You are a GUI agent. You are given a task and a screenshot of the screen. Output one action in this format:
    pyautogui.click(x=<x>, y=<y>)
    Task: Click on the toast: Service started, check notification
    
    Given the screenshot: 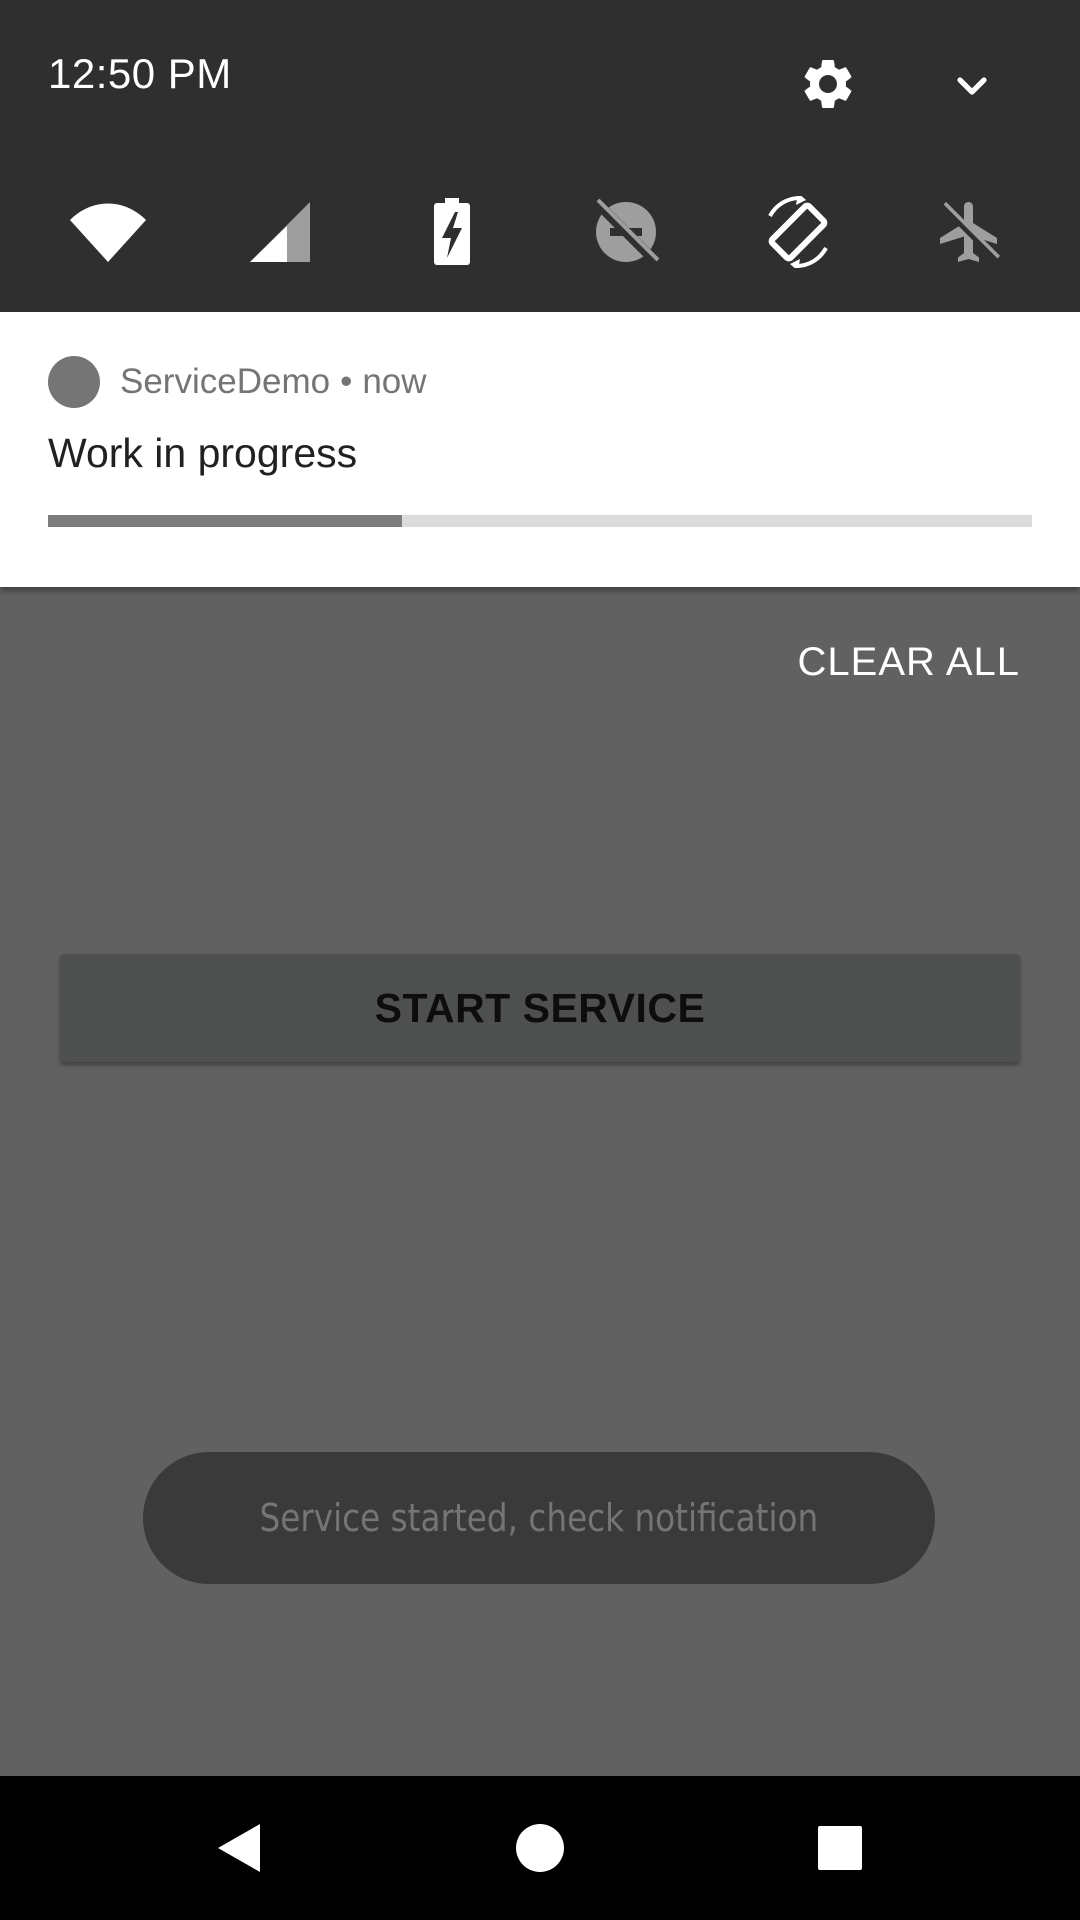 What is the action you would take?
    pyautogui.click(x=539, y=1518)
    